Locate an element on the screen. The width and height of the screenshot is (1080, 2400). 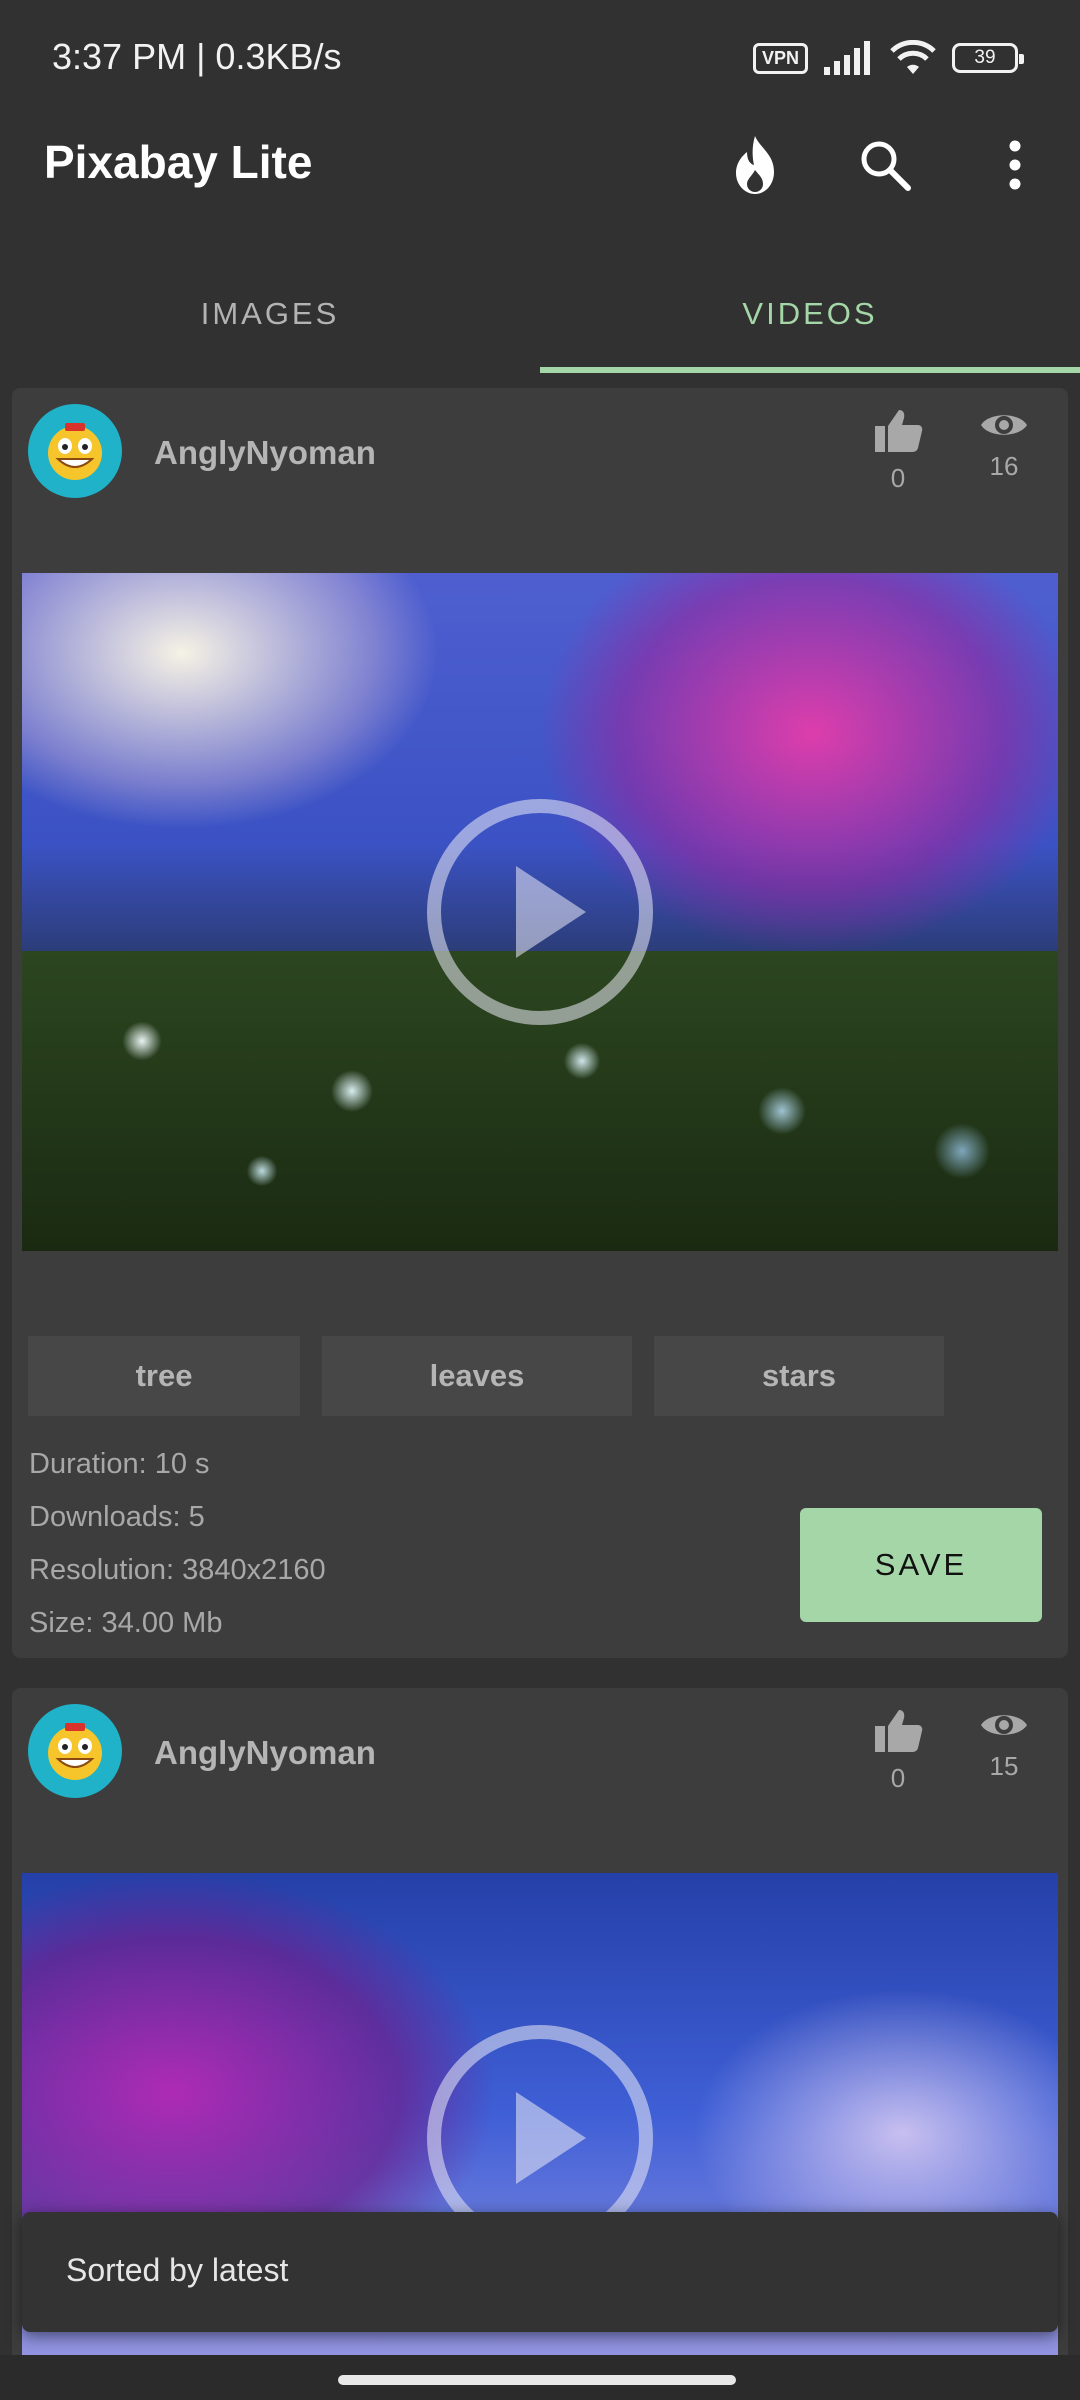
duration-text: Duration: 10 s is located at coordinates (119, 1464).